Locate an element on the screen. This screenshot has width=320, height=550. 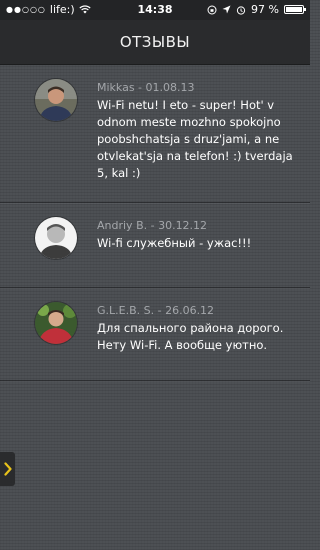
battery-icon is located at coordinates (295, 9).